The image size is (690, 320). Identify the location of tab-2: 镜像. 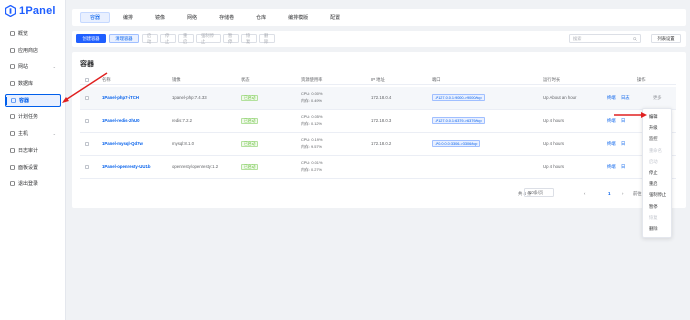
(160, 17).